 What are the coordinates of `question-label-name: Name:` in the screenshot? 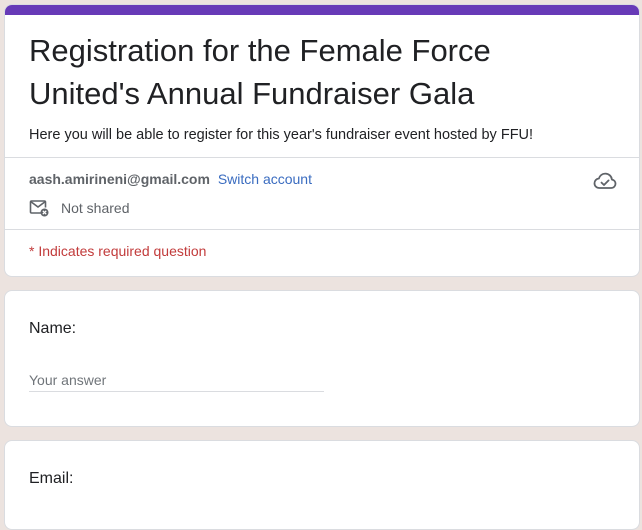 It's located at (53, 328).